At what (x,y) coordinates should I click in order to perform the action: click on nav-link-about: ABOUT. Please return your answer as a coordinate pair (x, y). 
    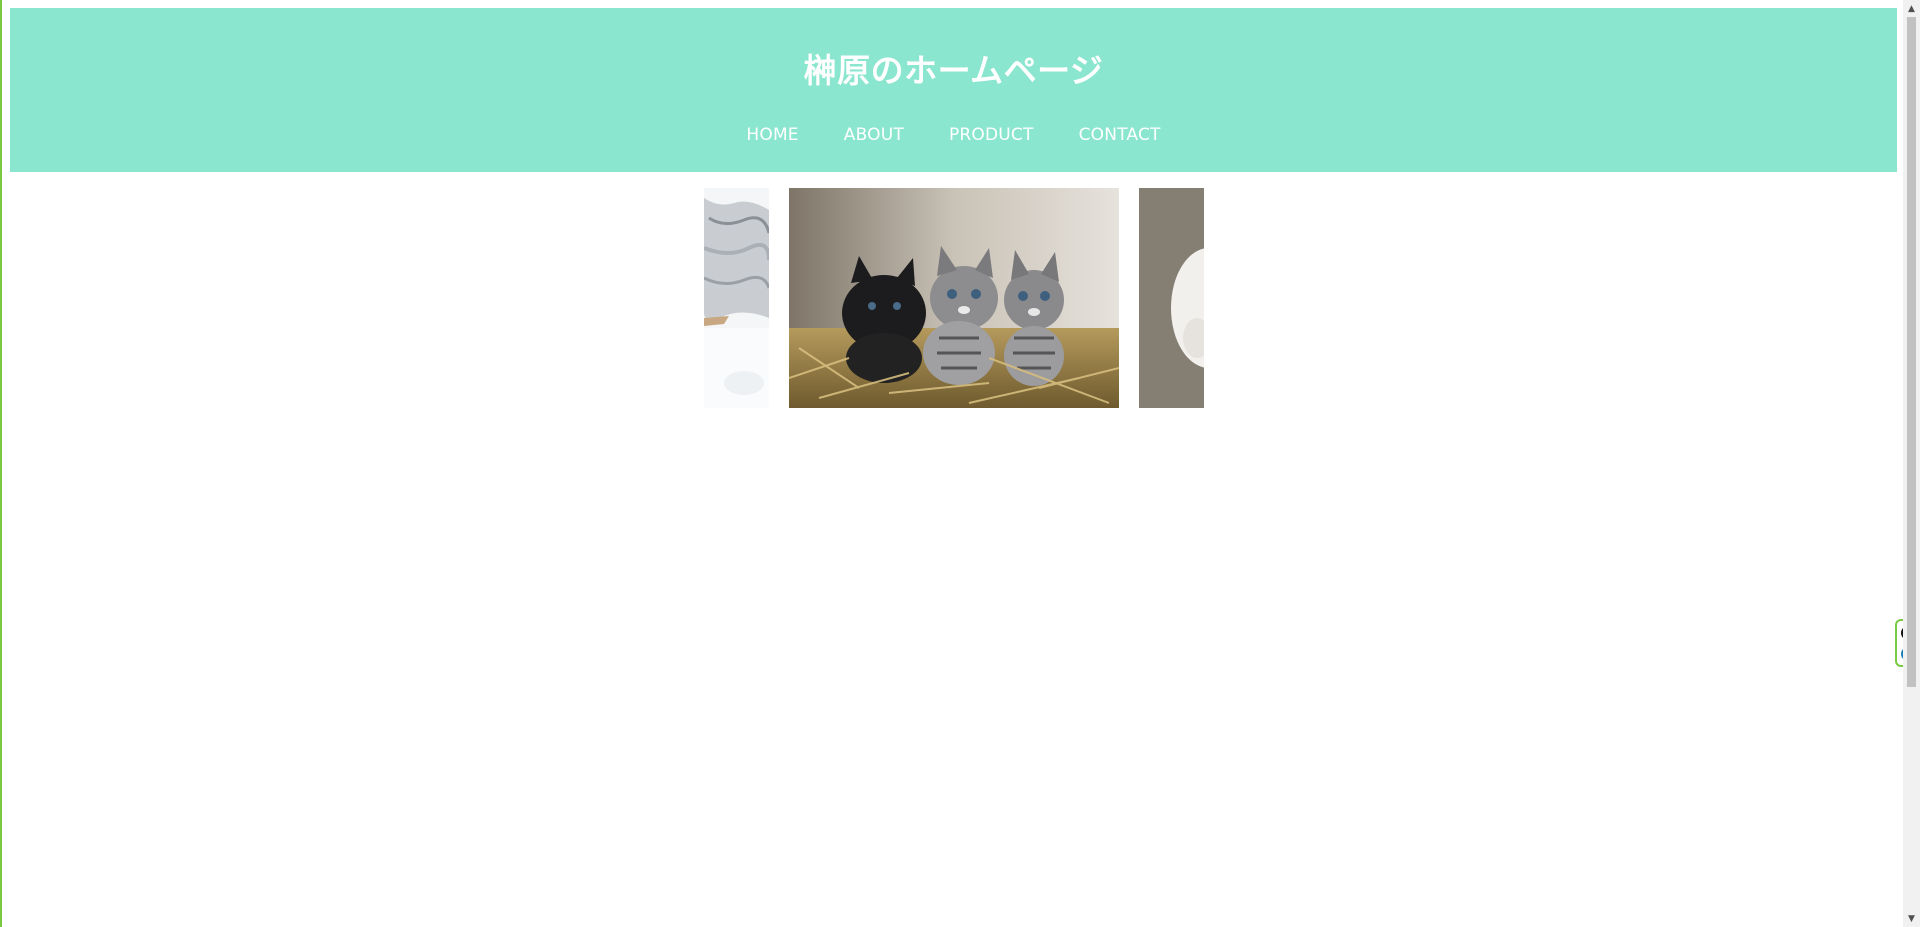
    Looking at the image, I should click on (874, 135).